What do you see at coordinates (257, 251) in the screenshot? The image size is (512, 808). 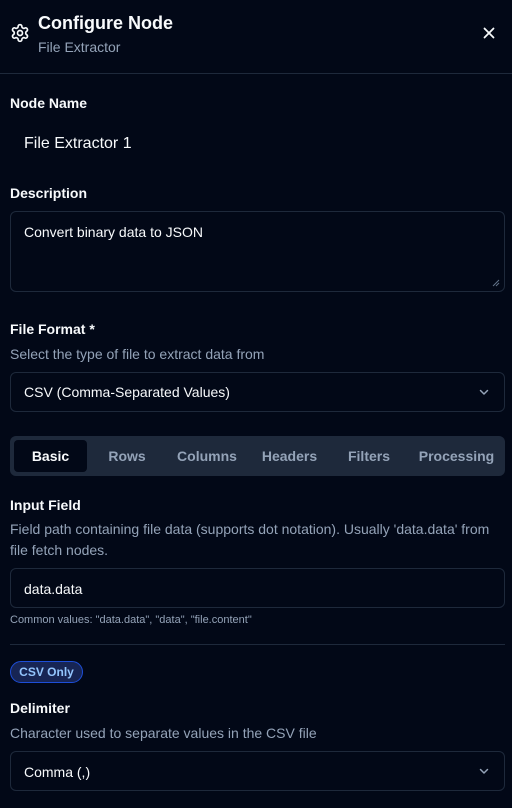 I see `description-textarea: Convert binary data to JSON` at bounding box center [257, 251].